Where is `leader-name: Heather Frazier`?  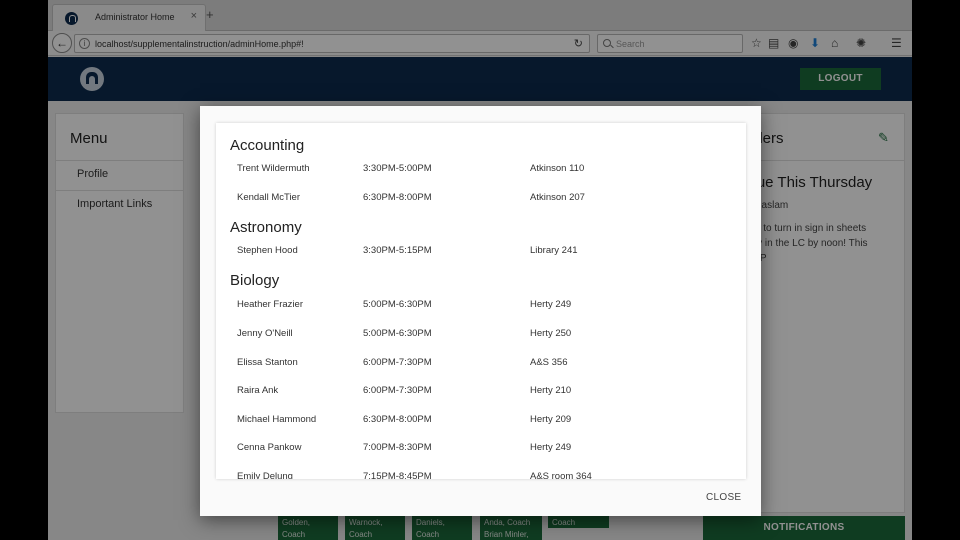 leader-name: Heather Frazier is located at coordinates (270, 304).